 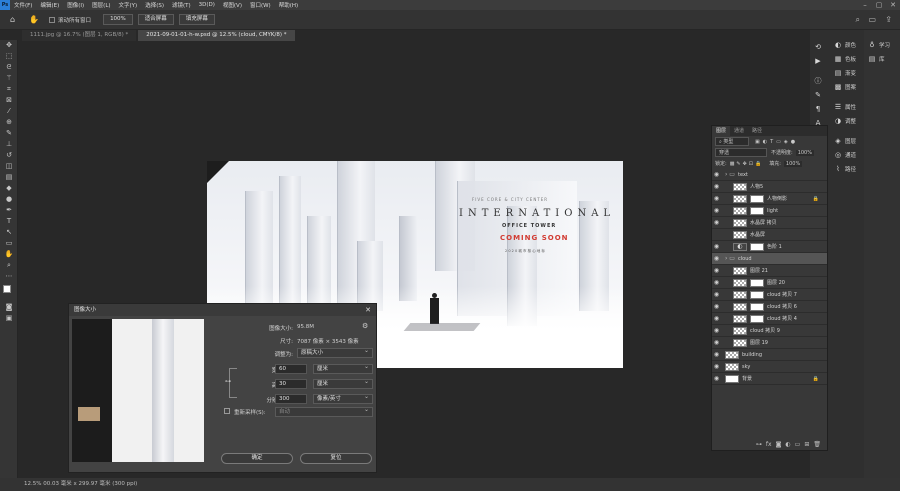 What do you see at coordinates (9, 111) in the screenshot?
I see `eyedropper-tool-icon: ⁄` at bounding box center [9, 111].